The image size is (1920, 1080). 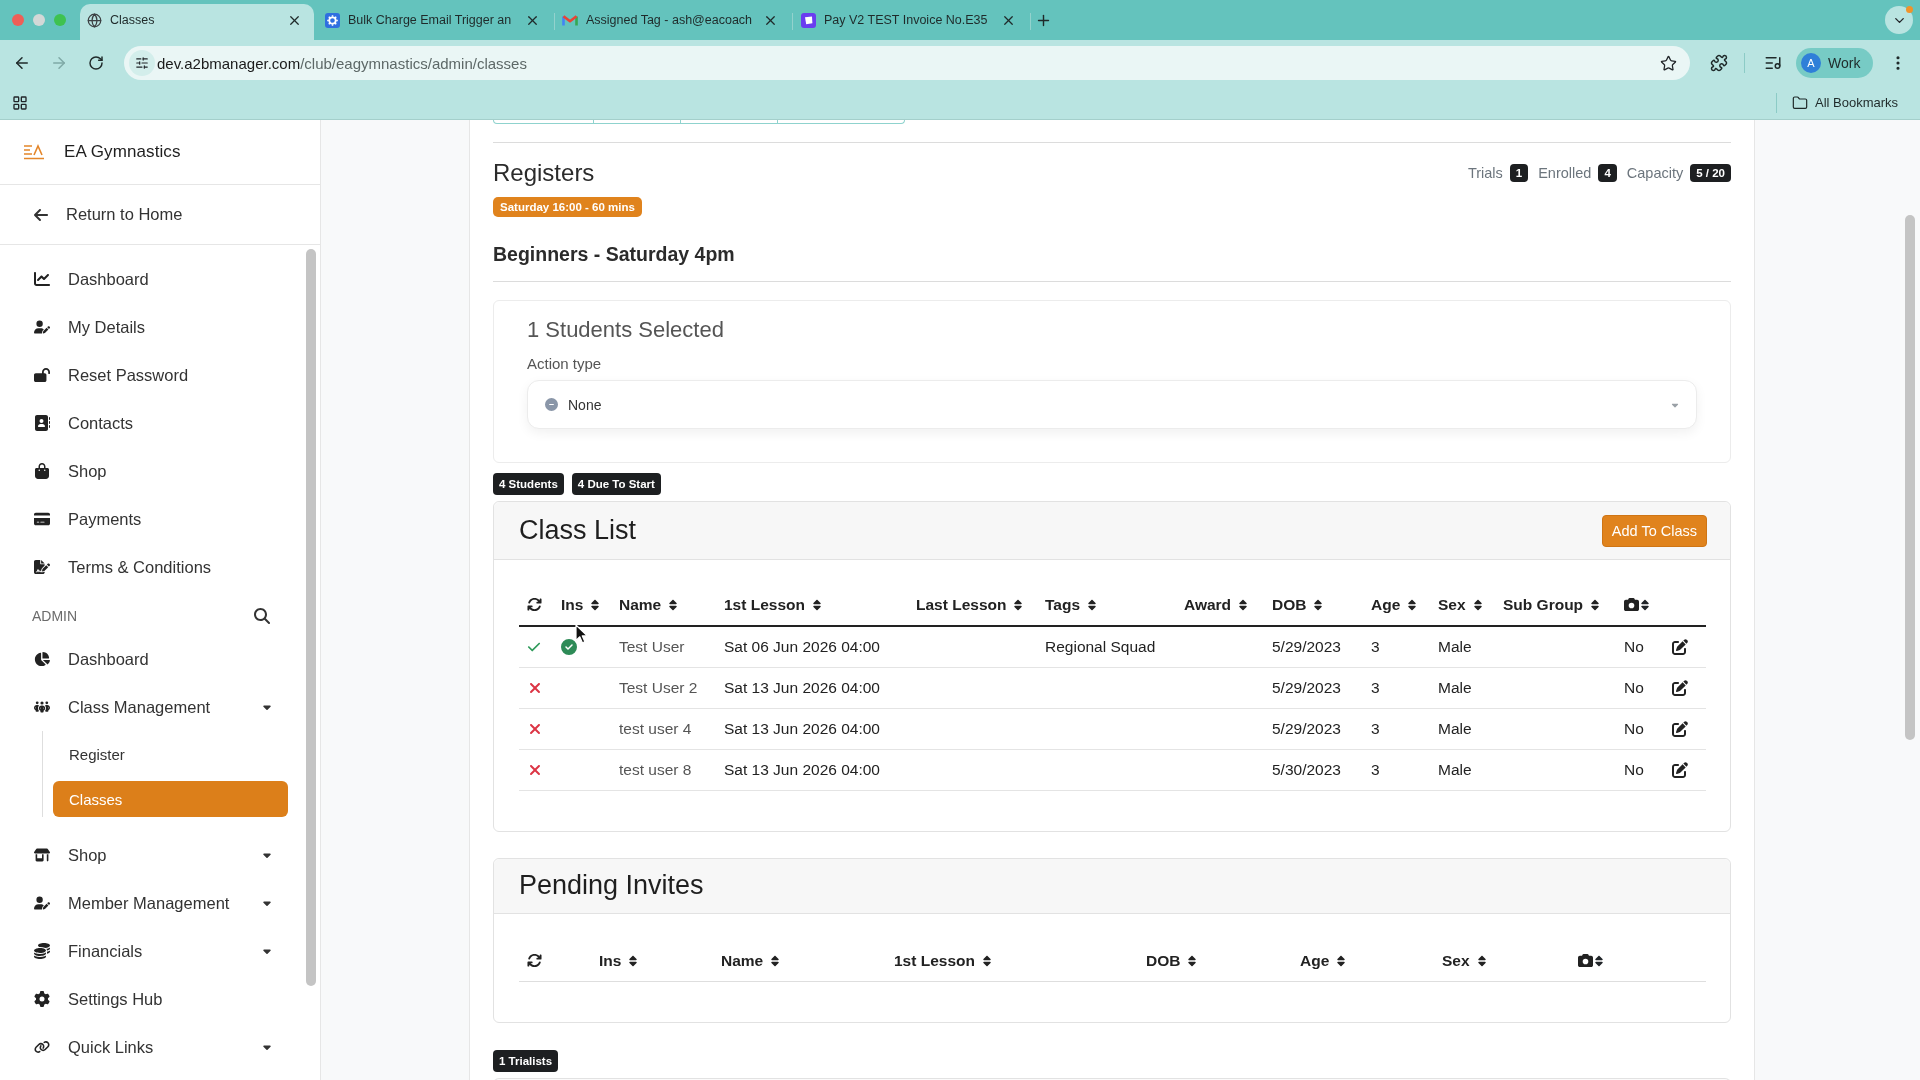 What do you see at coordinates (153, 567) in the screenshot?
I see `sidebar-item: Terms & Conditions` at bounding box center [153, 567].